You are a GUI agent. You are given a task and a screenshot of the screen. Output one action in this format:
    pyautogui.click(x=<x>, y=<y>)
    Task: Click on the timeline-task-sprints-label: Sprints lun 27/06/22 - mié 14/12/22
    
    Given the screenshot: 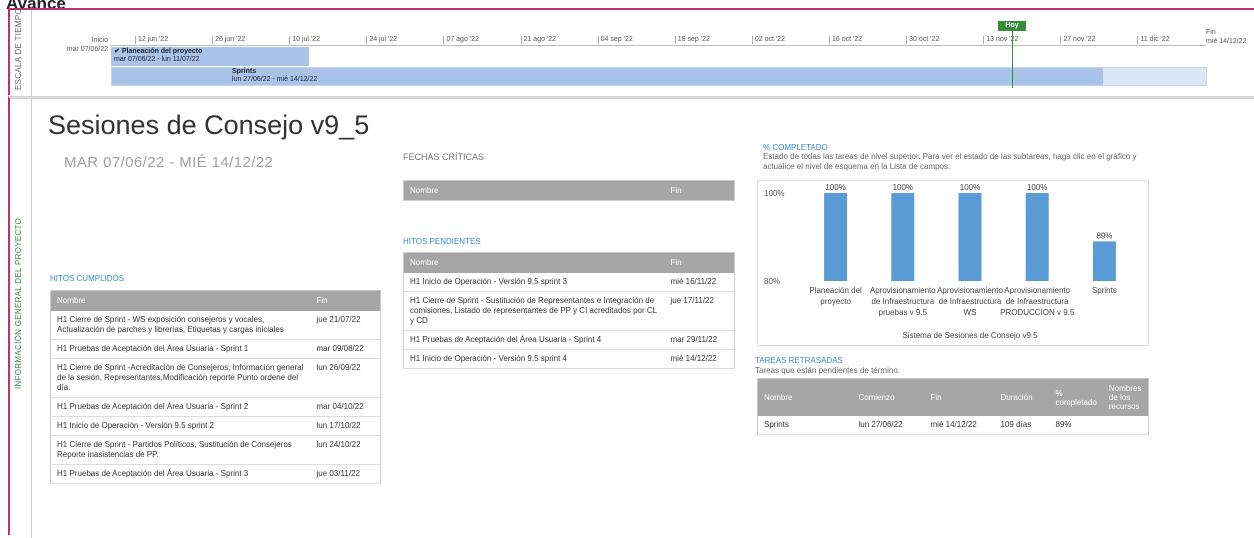 What is the action you would take?
    pyautogui.click(x=274, y=76)
    